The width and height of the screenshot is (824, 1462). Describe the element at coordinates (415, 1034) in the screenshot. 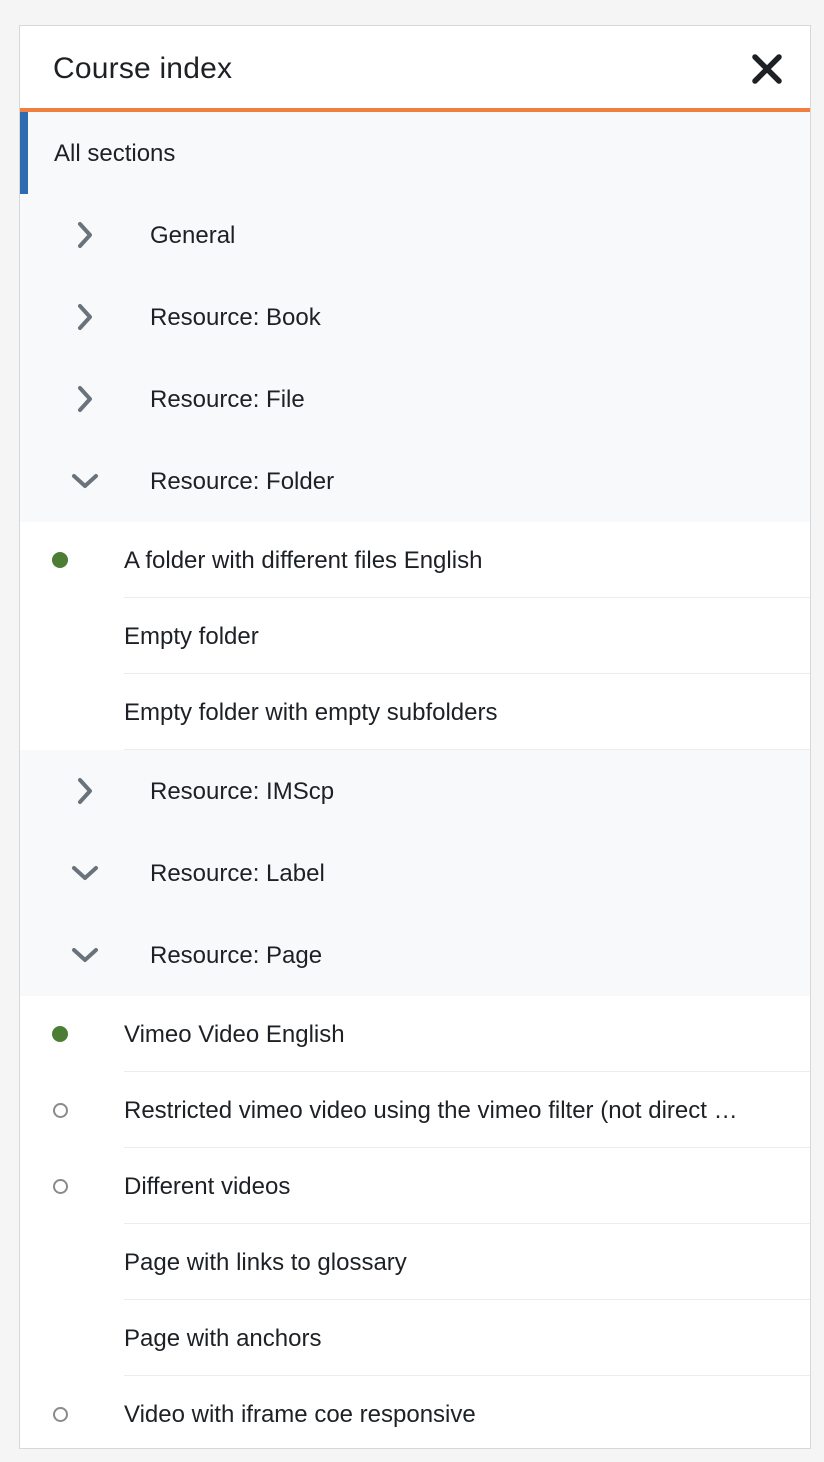

I see `activity-item: Vimeo Video English` at that location.